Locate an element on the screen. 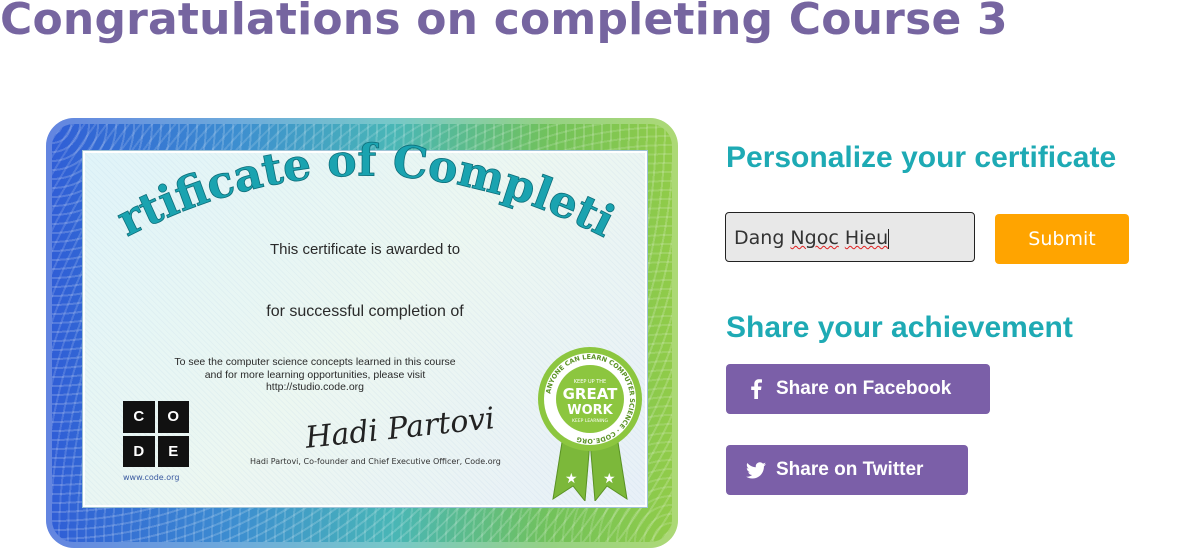 This screenshot has width=1178, height=556. svg-text: Certificate of Completion is located at coordinates (354, 188).